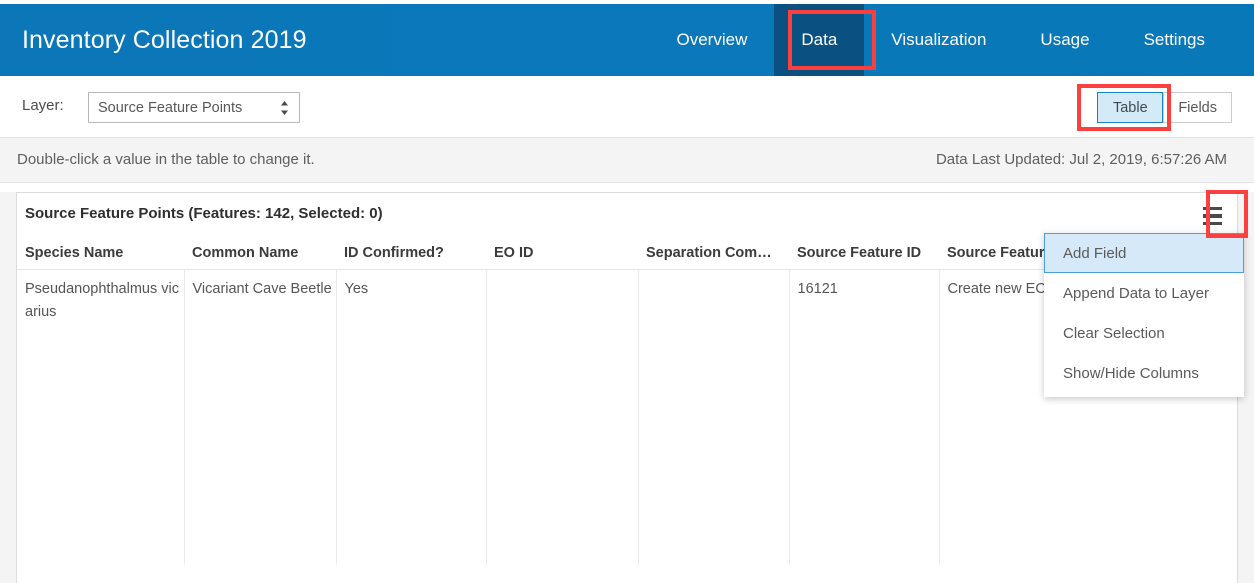 The width and height of the screenshot is (1254, 583). I want to click on view-toggle-group: Table Fields, so click(1164, 107).